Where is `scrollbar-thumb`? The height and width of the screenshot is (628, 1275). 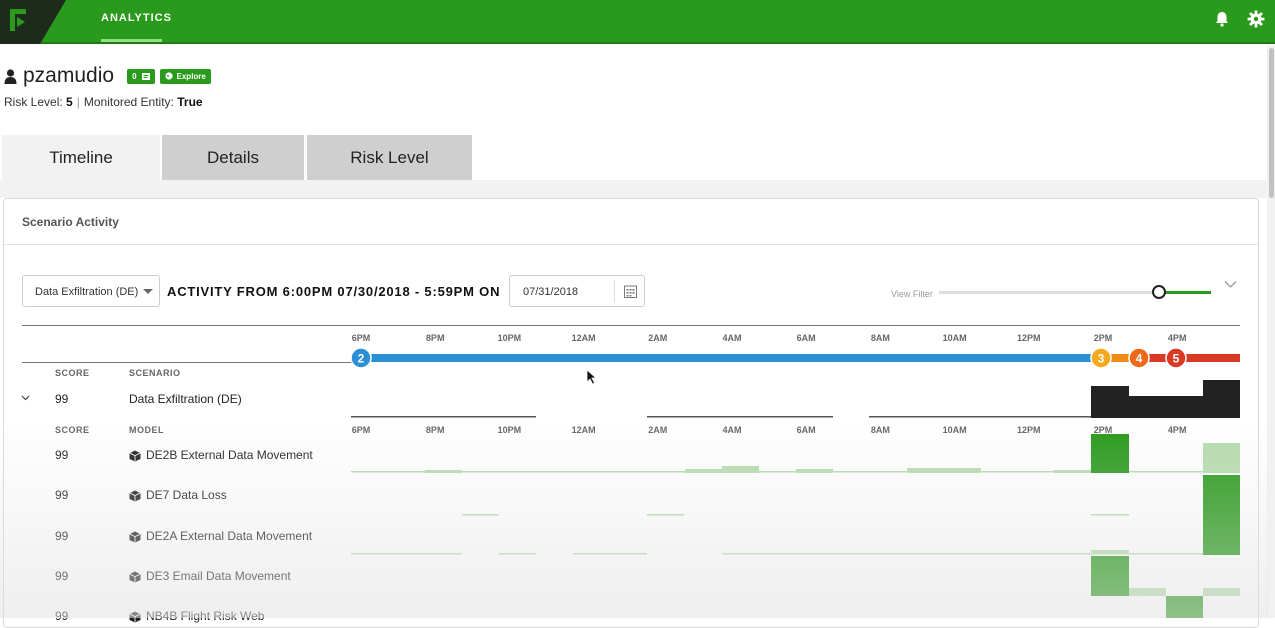
scrollbar-thumb is located at coordinates (1271, 123).